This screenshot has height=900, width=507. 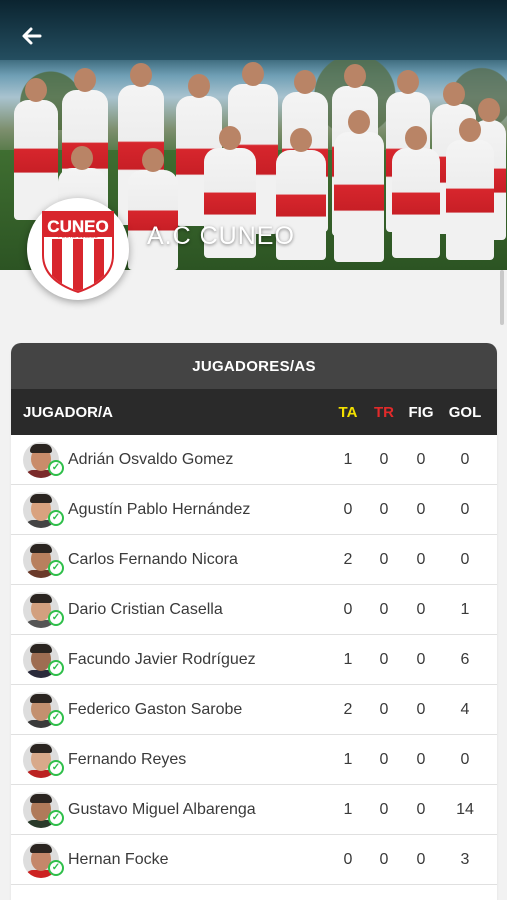 What do you see at coordinates (68, 412) in the screenshot?
I see `col-header-player: JUGADOR/A` at bounding box center [68, 412].